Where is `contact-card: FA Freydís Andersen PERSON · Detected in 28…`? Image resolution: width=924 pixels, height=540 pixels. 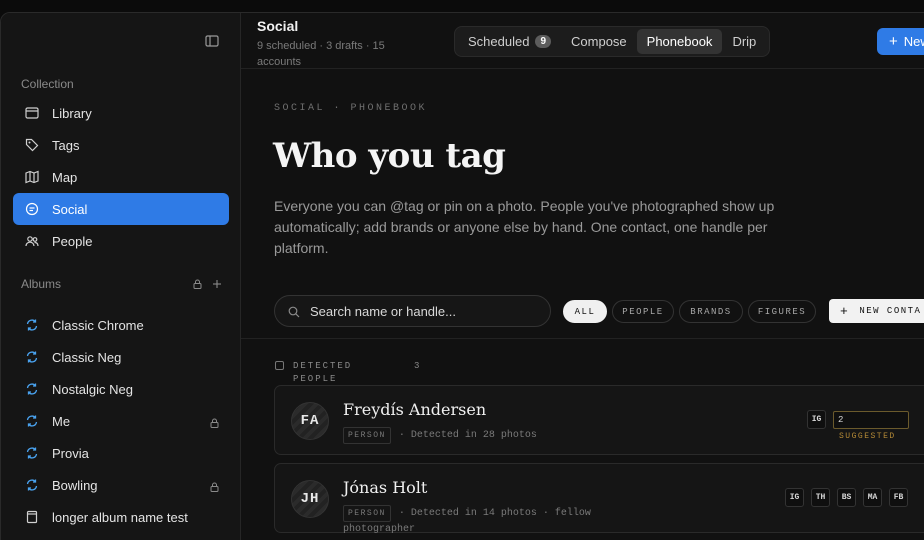
contact-card: FA Freydís Andersen PERSON · Detected in 28… is located at coordinates (599, 420).